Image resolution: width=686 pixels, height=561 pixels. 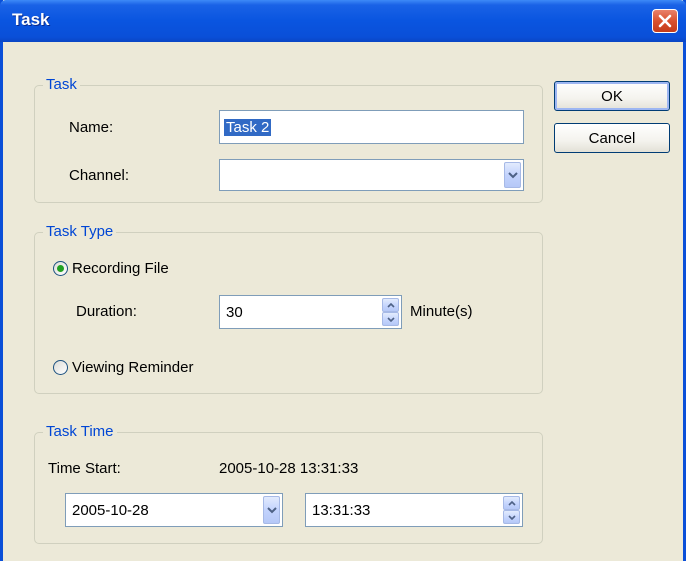 I want to click on date-picker: 2005-10-28, so click(x=174, y=510).